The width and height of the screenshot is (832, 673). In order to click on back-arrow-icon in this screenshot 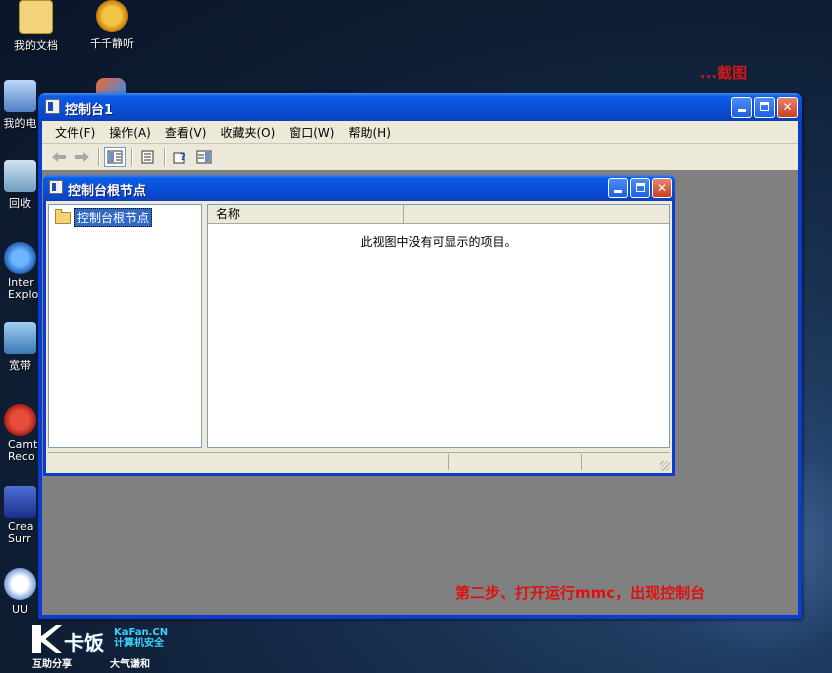, I will do `click(59, 157)`.